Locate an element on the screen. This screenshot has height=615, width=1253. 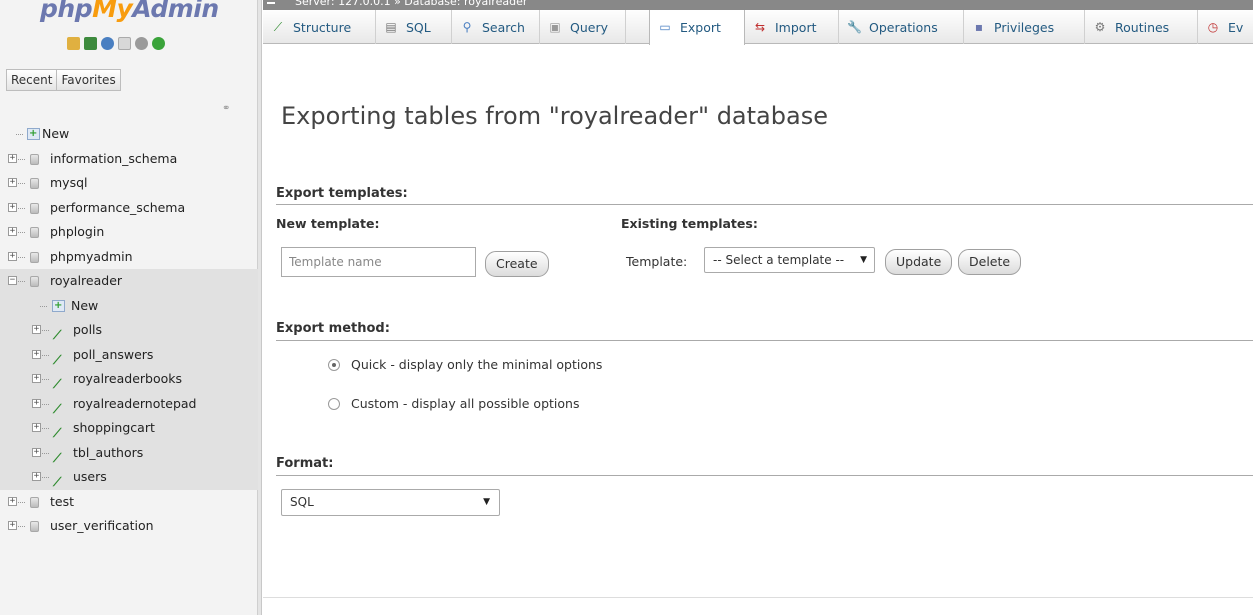
template-select: -- Select a template -- ▼ is located at coordinates (789, 260).